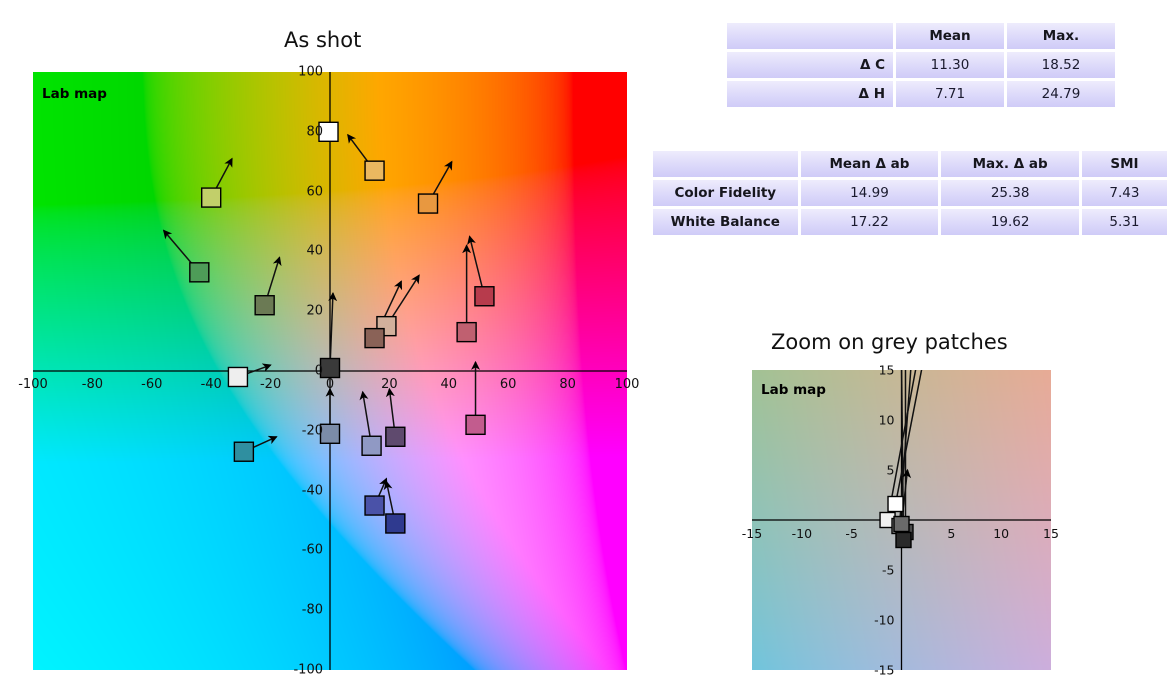  What do you see at coordinates (314, 251) in the screenshot?
I see `y-tick-40: 40` at bounding box center [314, 251].